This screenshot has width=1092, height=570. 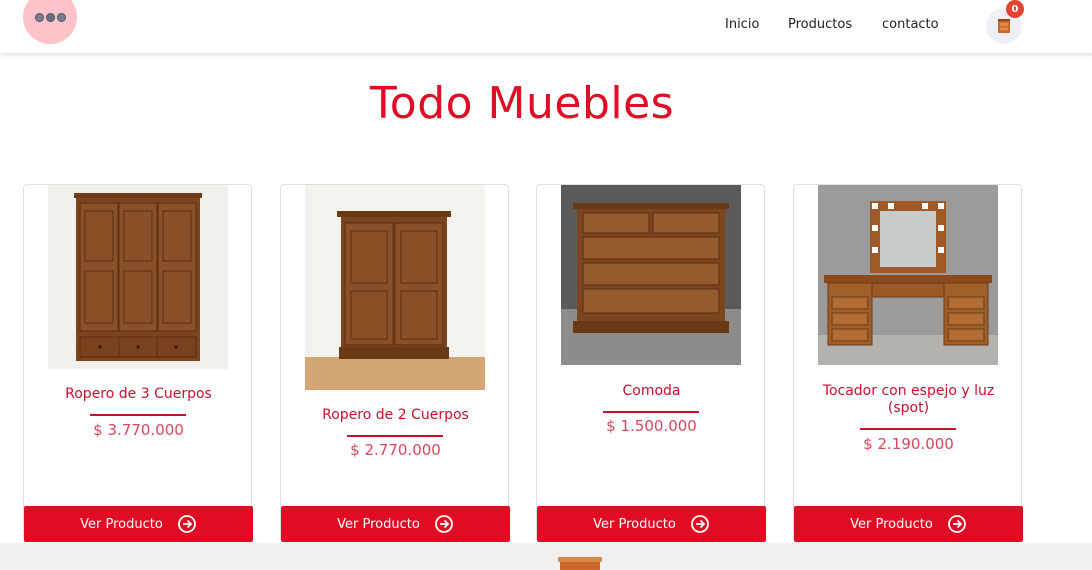 I want to click on product-name: Ropero de 3 Cuerpos, so click(x=138, y=394).